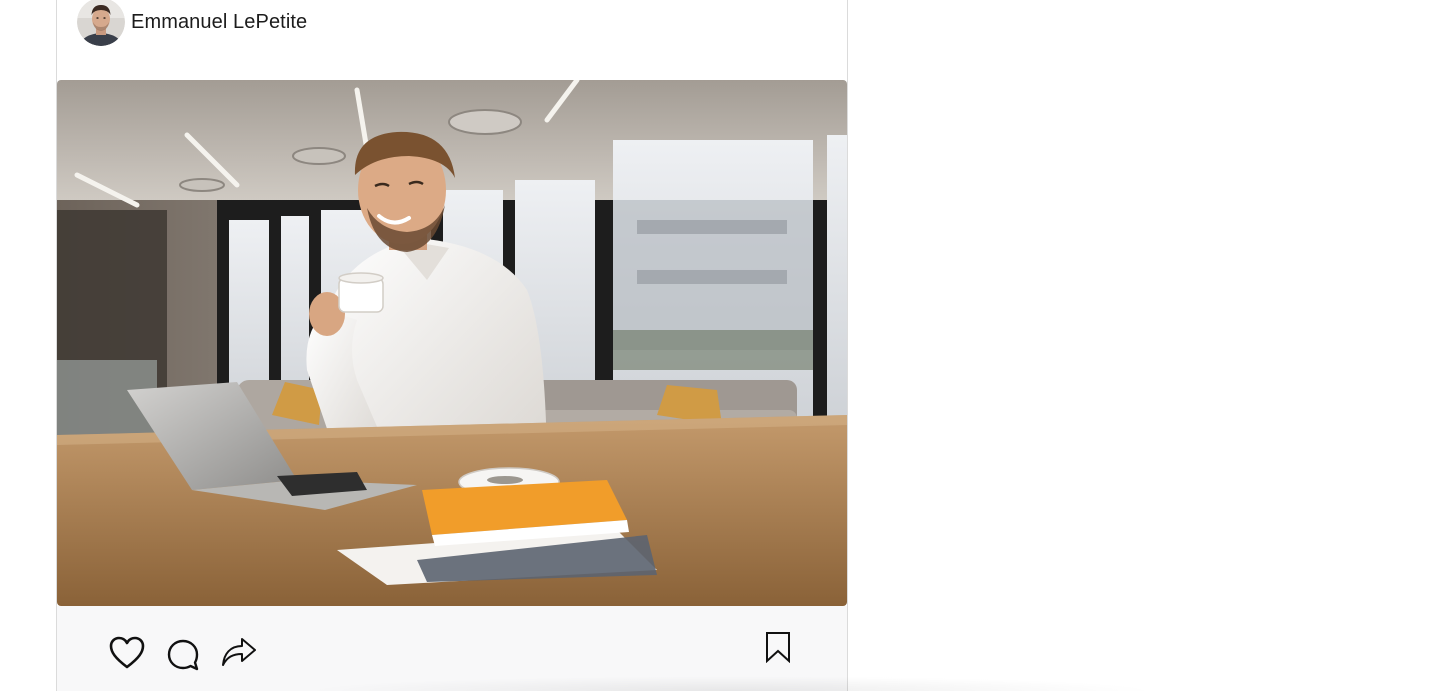 The image size is (1440, 691). What do you see at coordinates (239, 652) in the screenshot?
I see `share-icon` at bounding box center [239, 652].